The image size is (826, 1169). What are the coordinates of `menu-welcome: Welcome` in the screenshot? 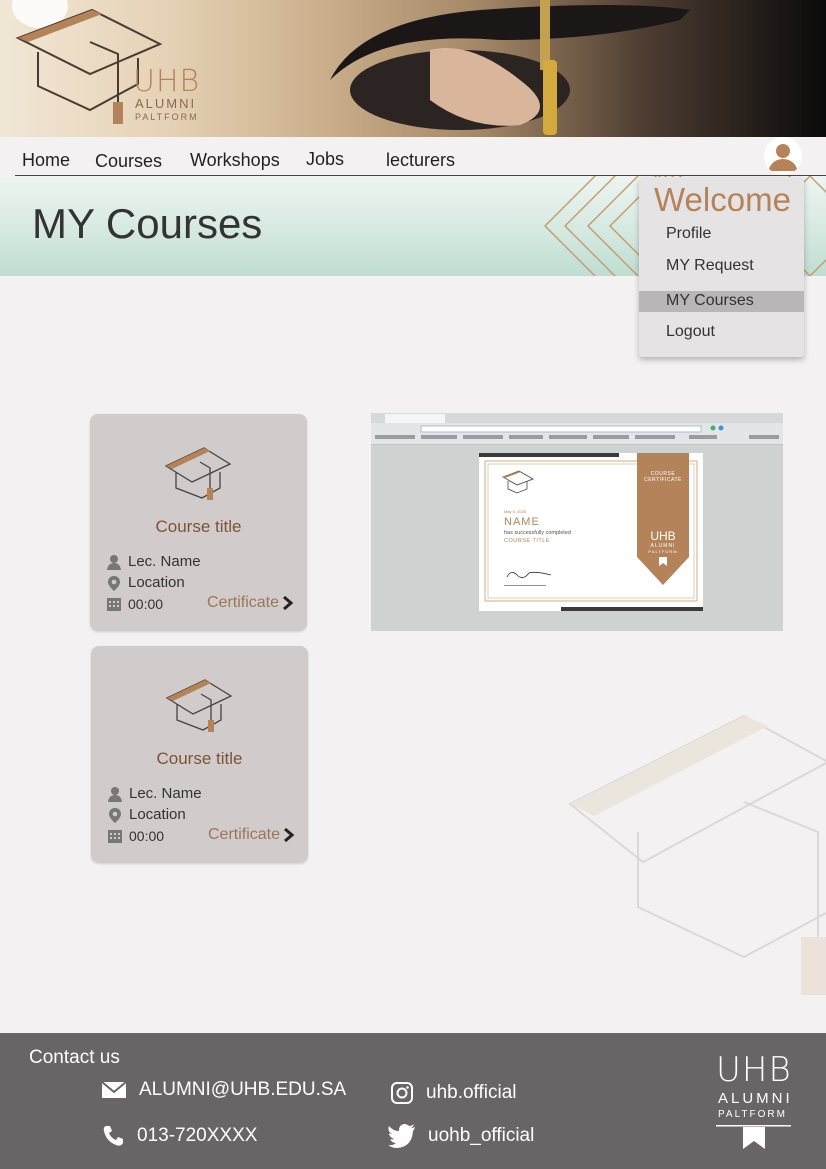 It's located at (722, 199).